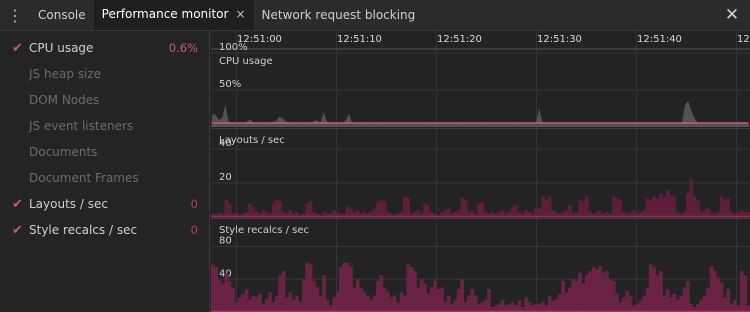 Image resolution: width=750 pixels, height=312 pixels. What do you see at coordinates (68, 204) in the screenshot?
I see `metric-label: Layouts / sec` at bounding box center [68, 204].